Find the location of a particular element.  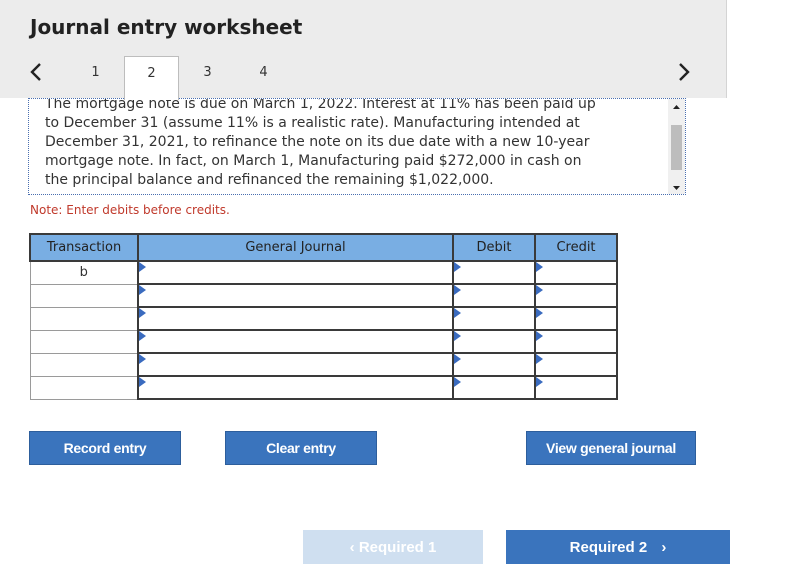

prev-tab-arrow-icon is located at coordinates (38, 72).